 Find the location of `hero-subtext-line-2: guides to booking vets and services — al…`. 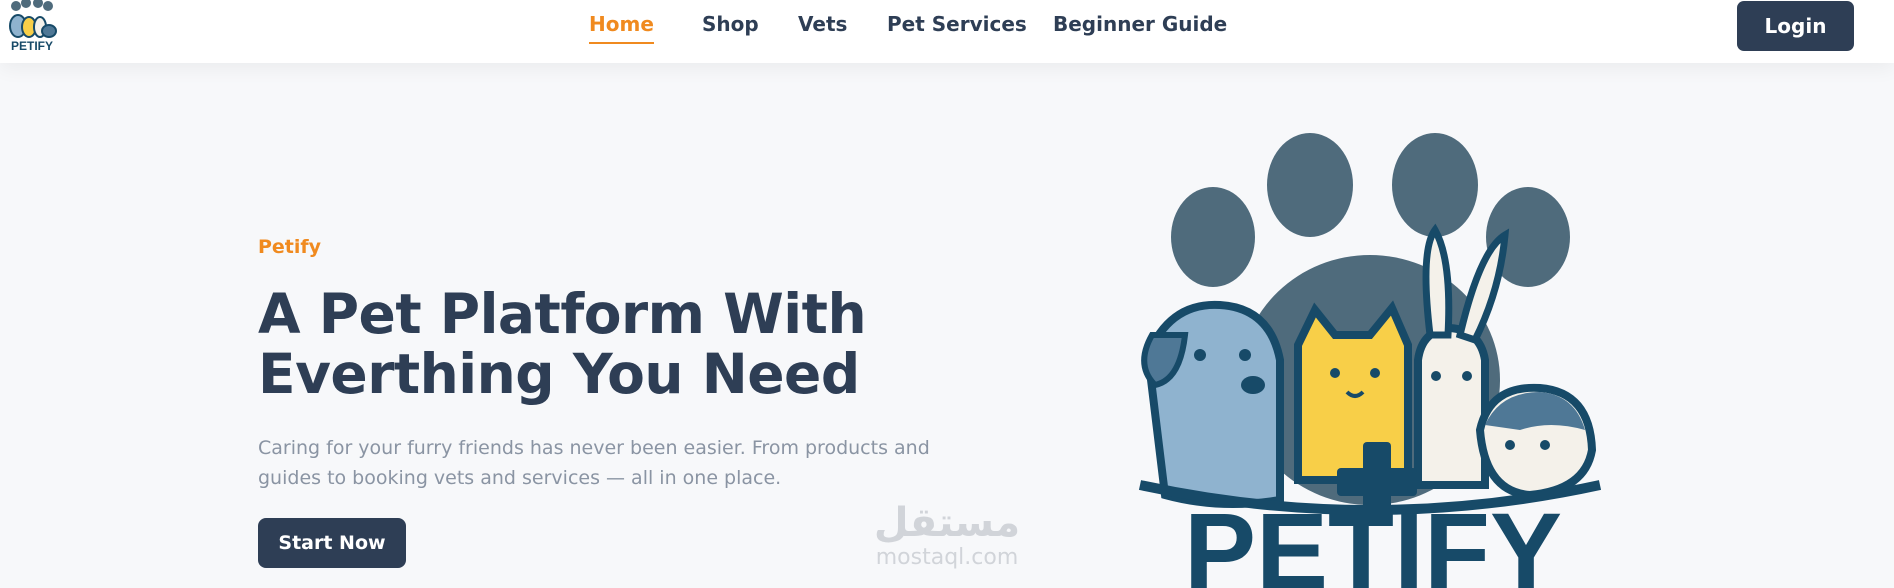

hero-subtext-line-2: guides to booking vets and services — al… is located at coordinates (520, 478).